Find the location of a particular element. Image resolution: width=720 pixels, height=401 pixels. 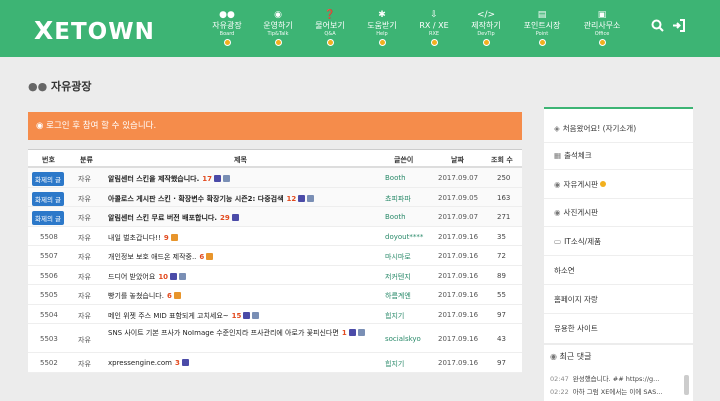

row-title: 아콜로스 게시판 스킨 · 확장변수 확장기능 시즌2: 다중검색 12 is located at coordinates (211, 199).